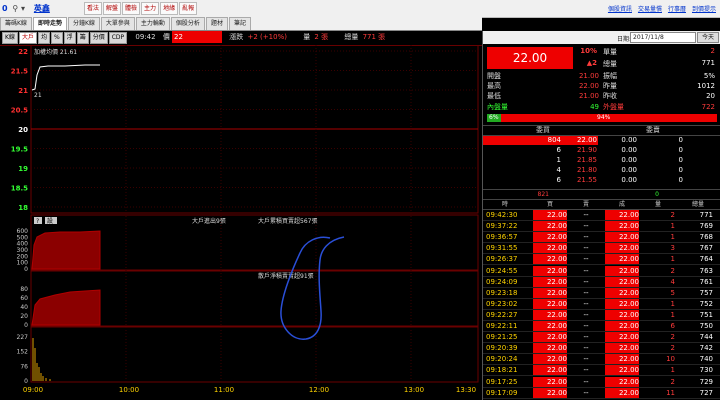 This screenshot has width=720, height=400. I want to click on tick-row: 09:42:30 22.00 -- 22.00 2 771, so click(601, 215).